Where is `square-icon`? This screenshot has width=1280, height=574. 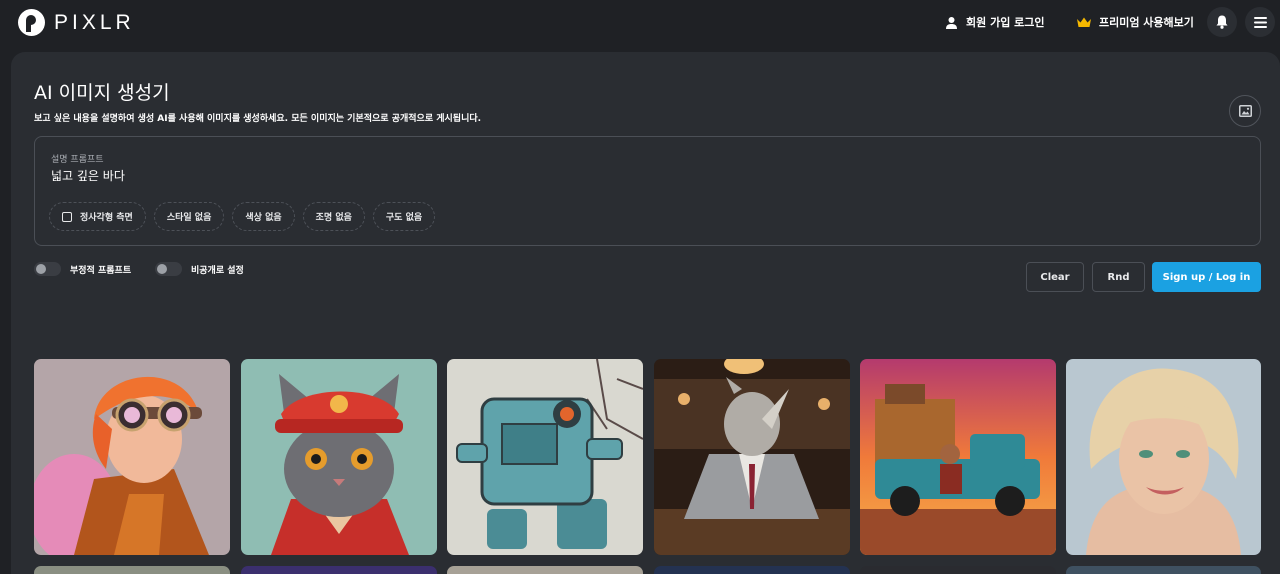
square-icon is located at coordinates (67, 216).